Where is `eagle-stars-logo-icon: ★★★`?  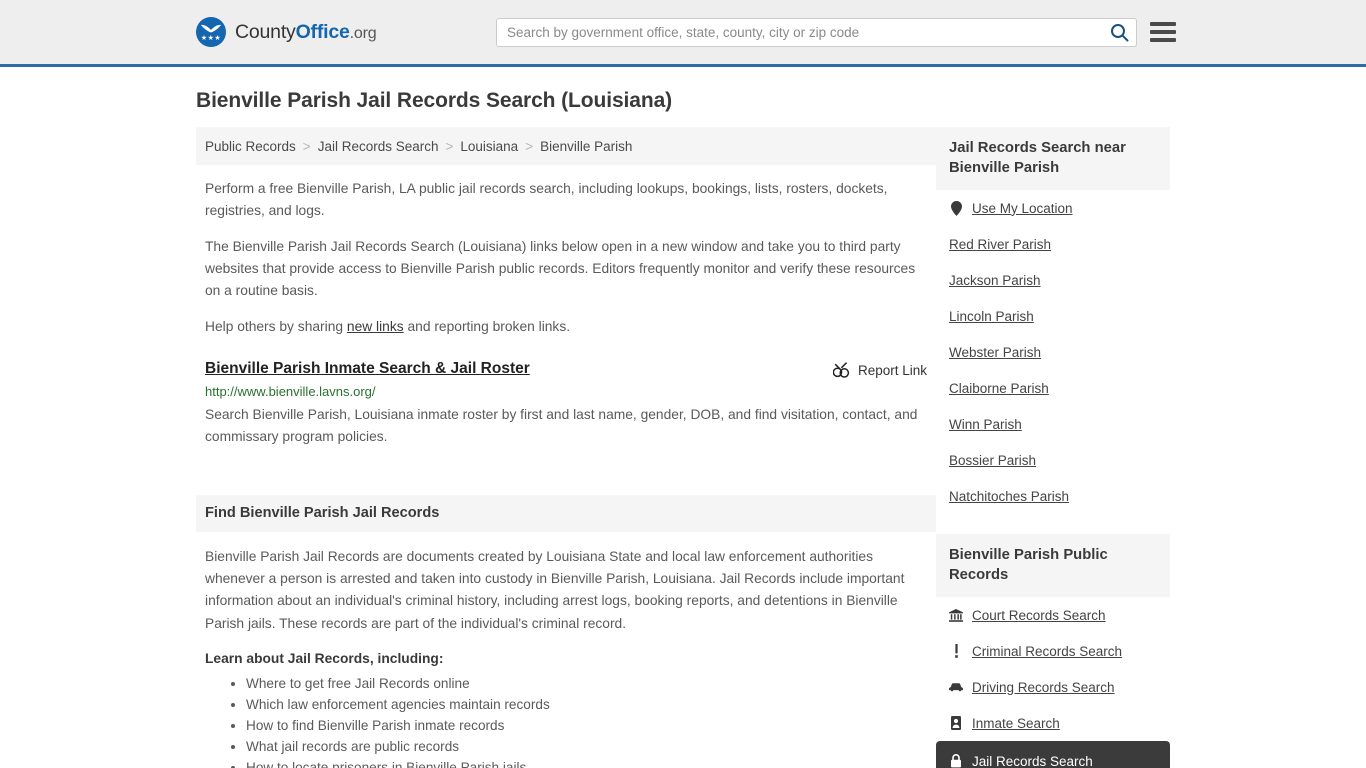
eagle-stars-logo-icon: ★★★ is located at coordinates (211, 32).